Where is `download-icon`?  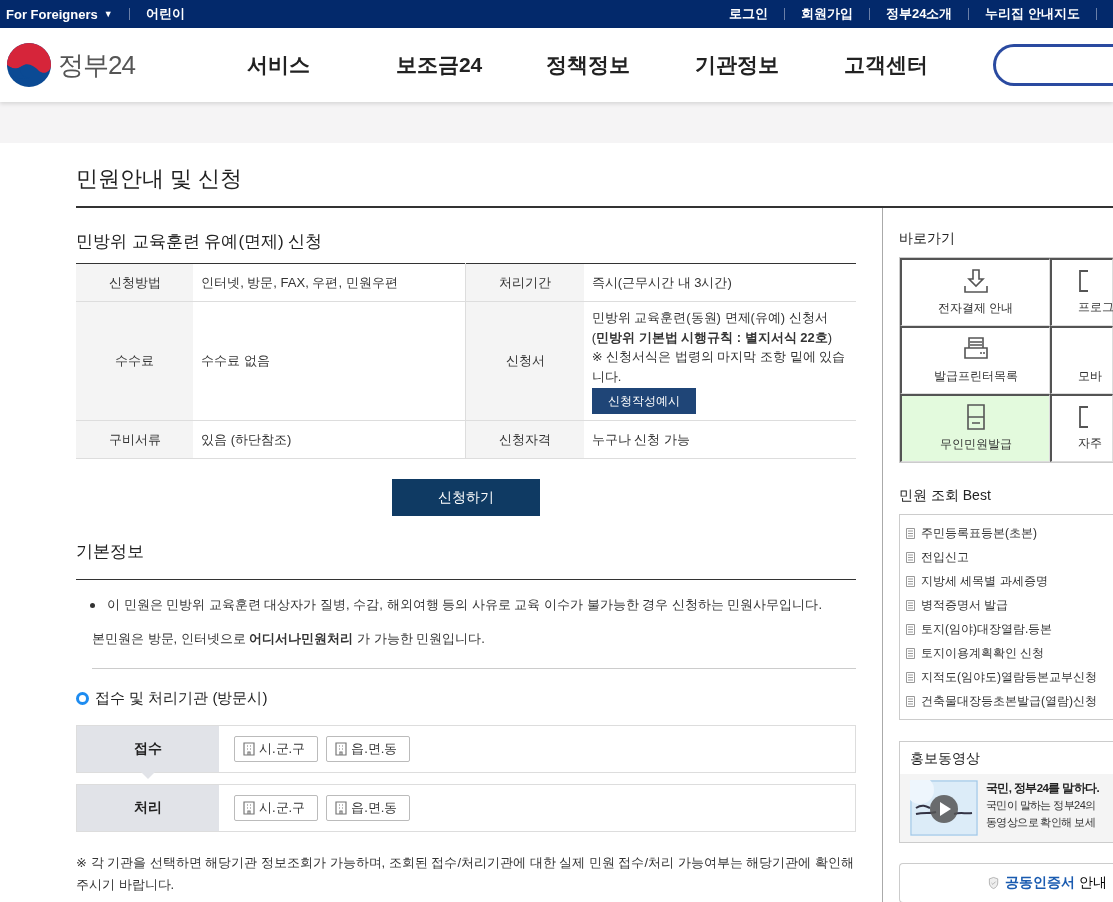
download-icon is located at coordinates (975, 281).